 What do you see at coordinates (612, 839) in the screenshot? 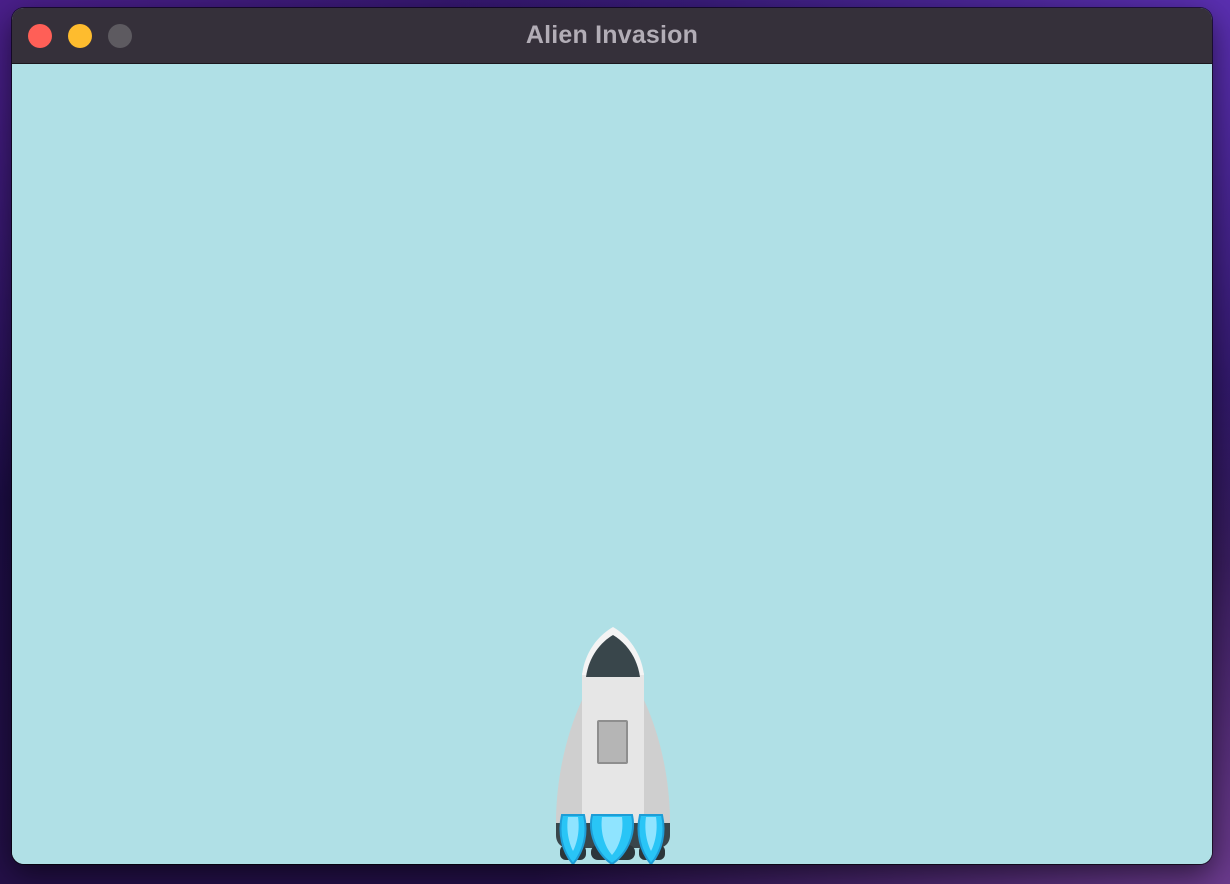
I see `rocket-flames-icon` at bounding box center [612, 839].